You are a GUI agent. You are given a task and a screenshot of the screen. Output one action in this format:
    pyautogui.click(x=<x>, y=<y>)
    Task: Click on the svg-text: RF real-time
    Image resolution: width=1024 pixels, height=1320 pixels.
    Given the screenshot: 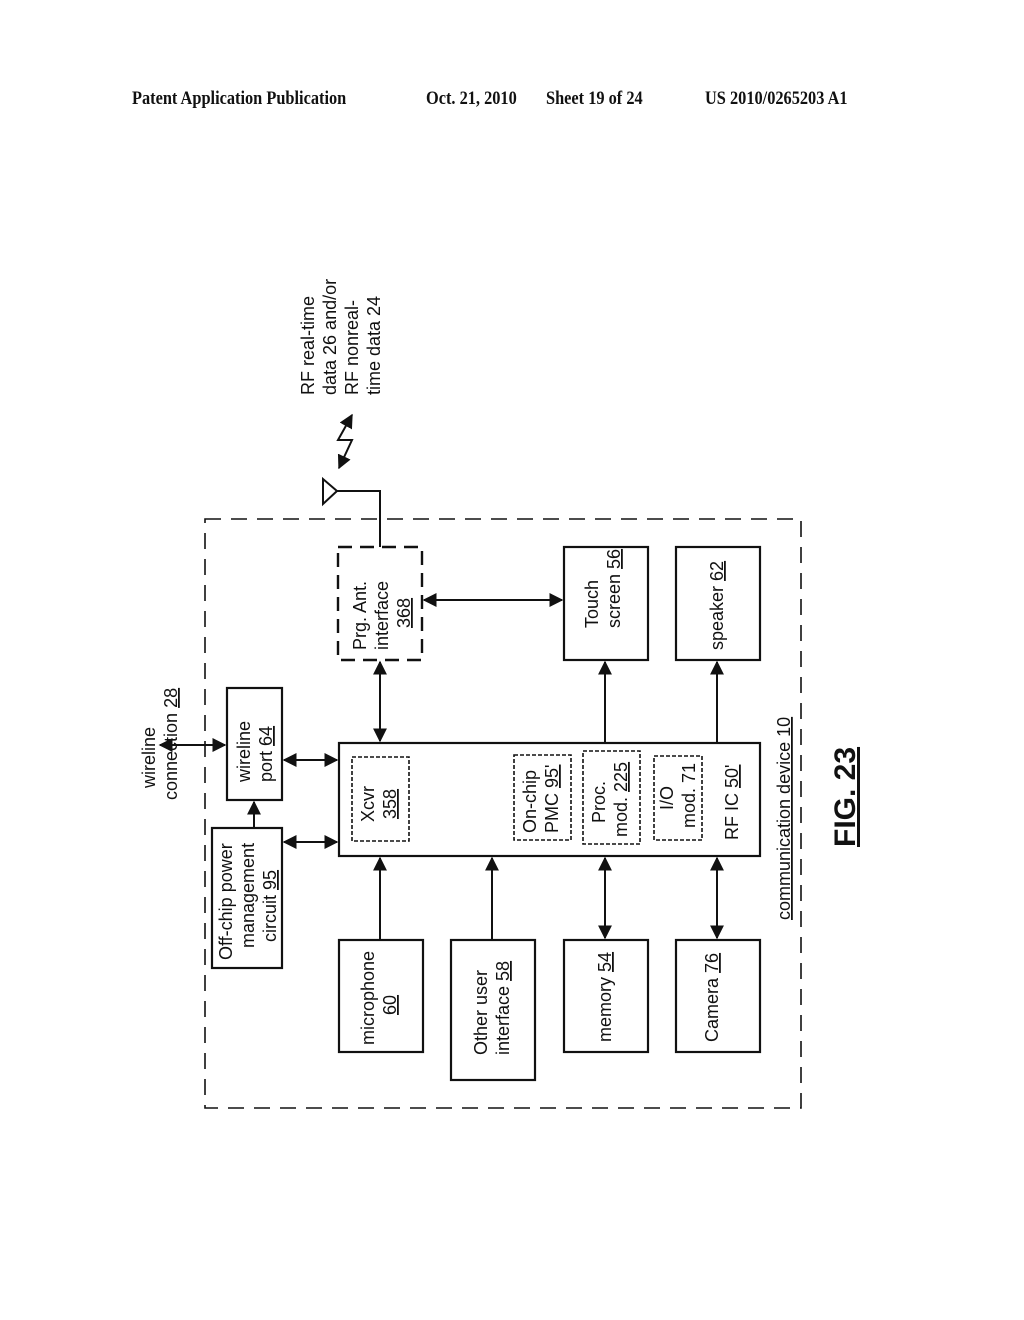 What is the action you would take?
    pyautogui.click(x=308, y=345)
    